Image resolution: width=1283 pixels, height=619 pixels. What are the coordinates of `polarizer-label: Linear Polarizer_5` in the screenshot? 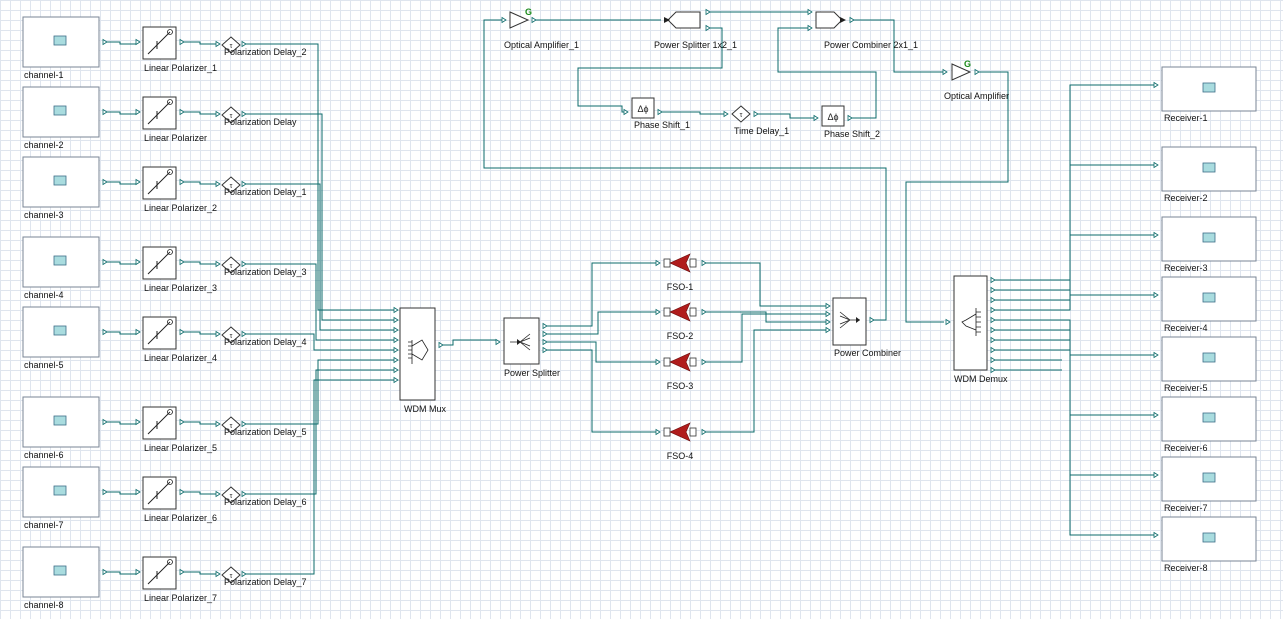 It's located at (180, 448).